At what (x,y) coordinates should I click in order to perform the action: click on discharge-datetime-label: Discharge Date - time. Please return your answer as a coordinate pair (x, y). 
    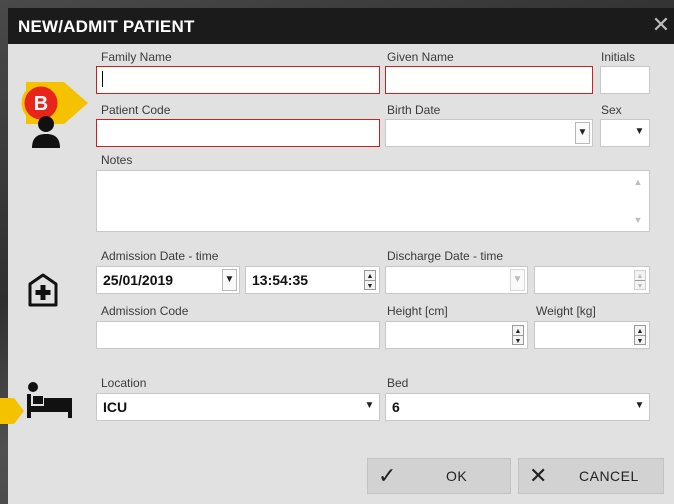
    Looking at the image, I should click on (445, 256).